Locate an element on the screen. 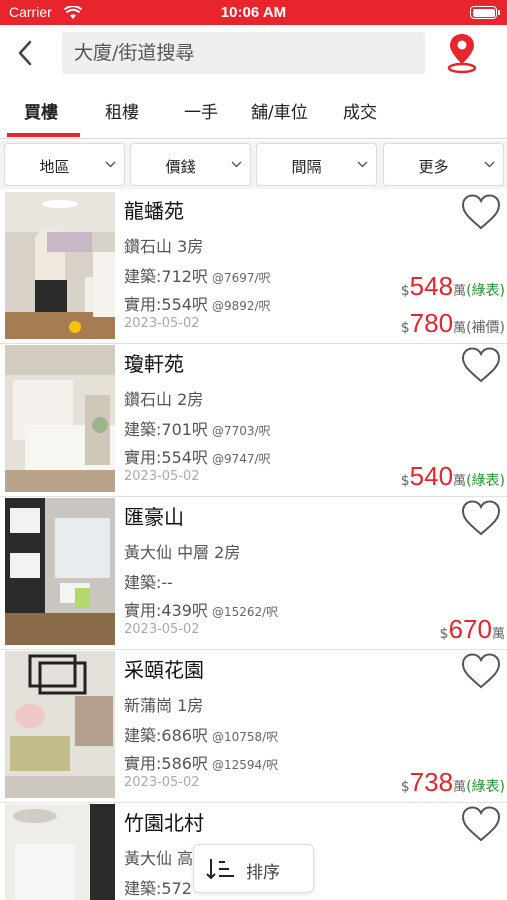 This screenshot has height=900, width=507. listing-district: 新蒲崗 1房 is located at coordinates (164, 705).